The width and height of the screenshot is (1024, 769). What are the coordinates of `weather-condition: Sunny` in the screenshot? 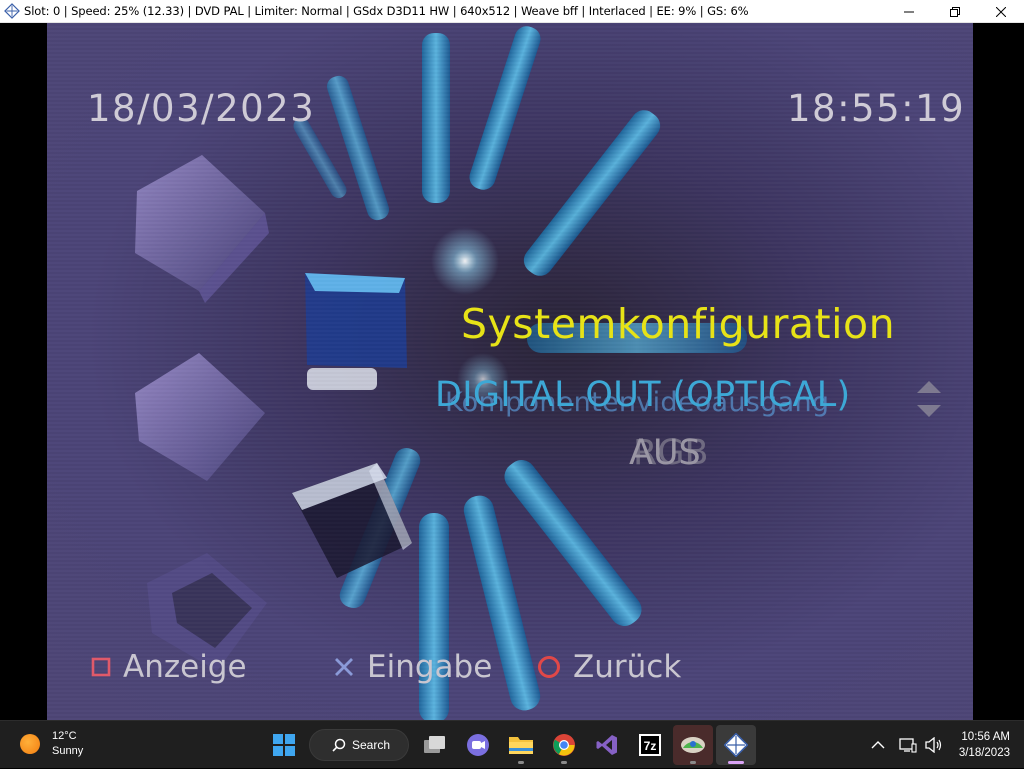 It's located at (68, 751).